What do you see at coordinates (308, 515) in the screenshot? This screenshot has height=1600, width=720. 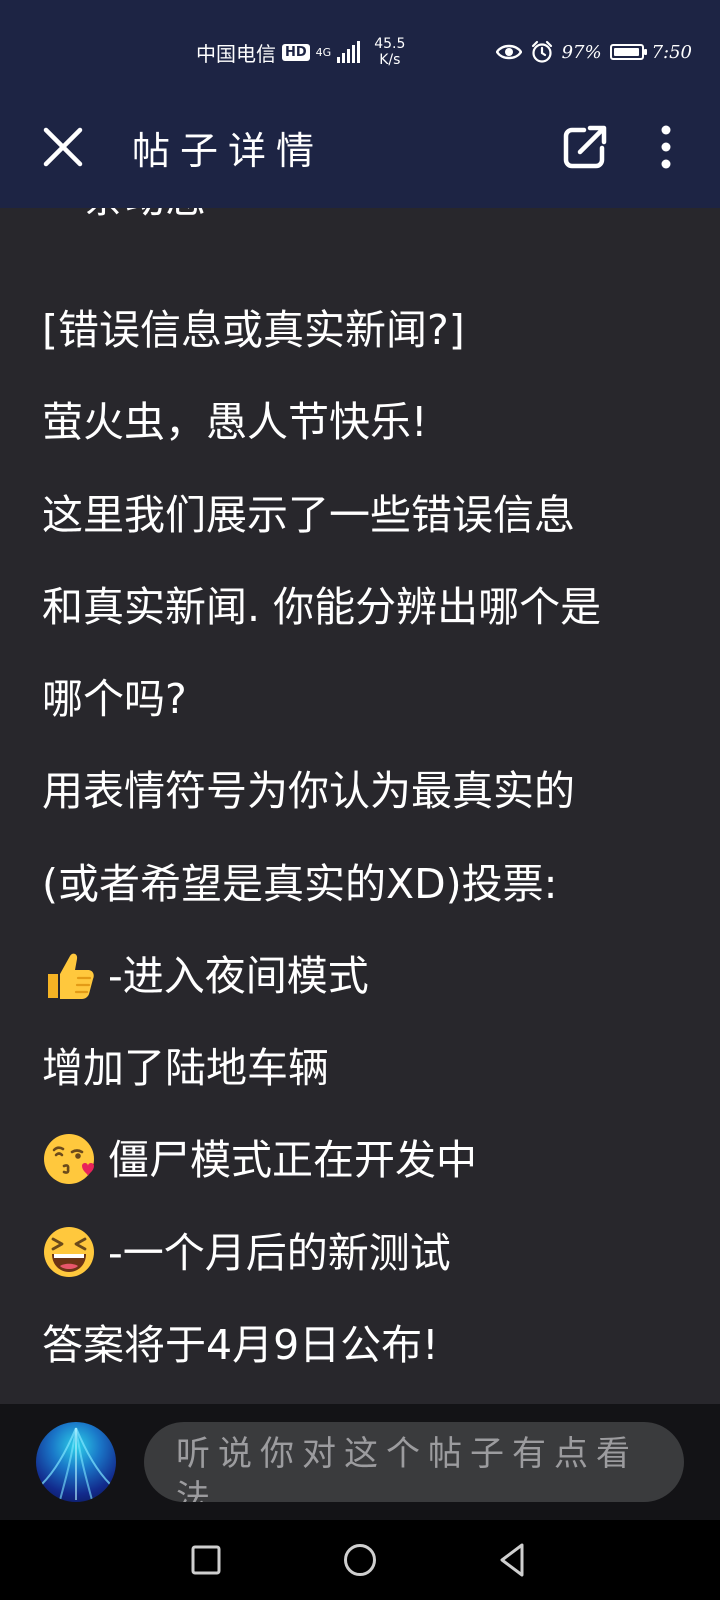 I see `post-line: 这里我们展示了一些错误信息` at bounding box center [308, 515].